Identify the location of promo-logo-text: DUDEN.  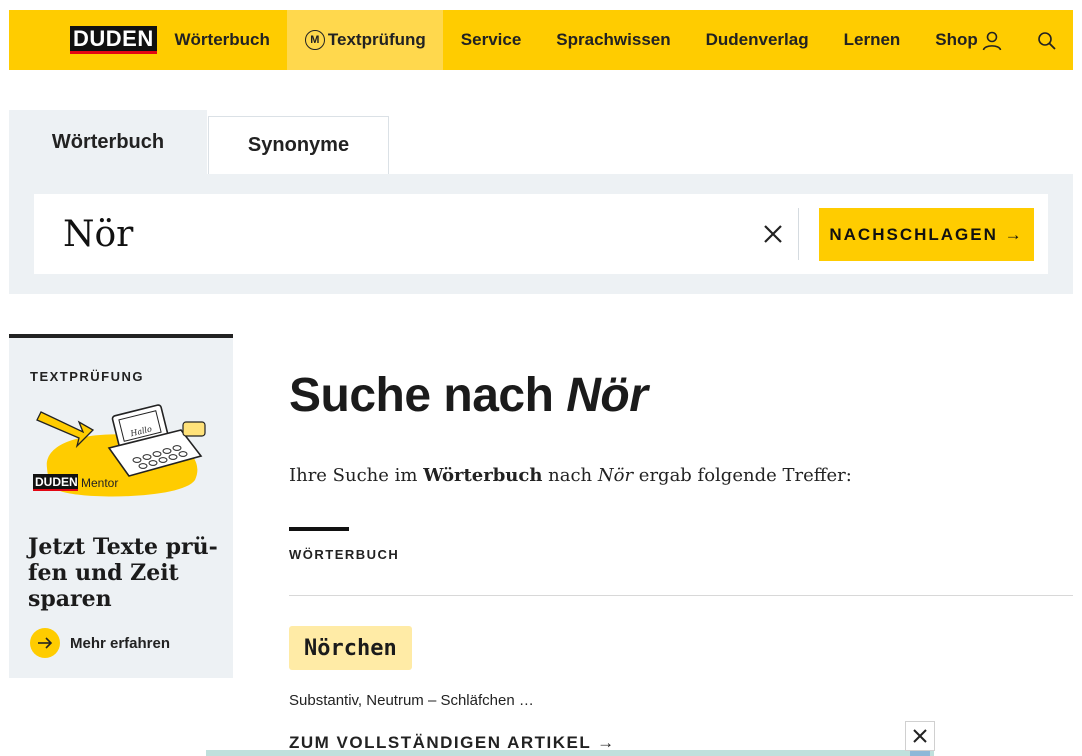
(56, 482).